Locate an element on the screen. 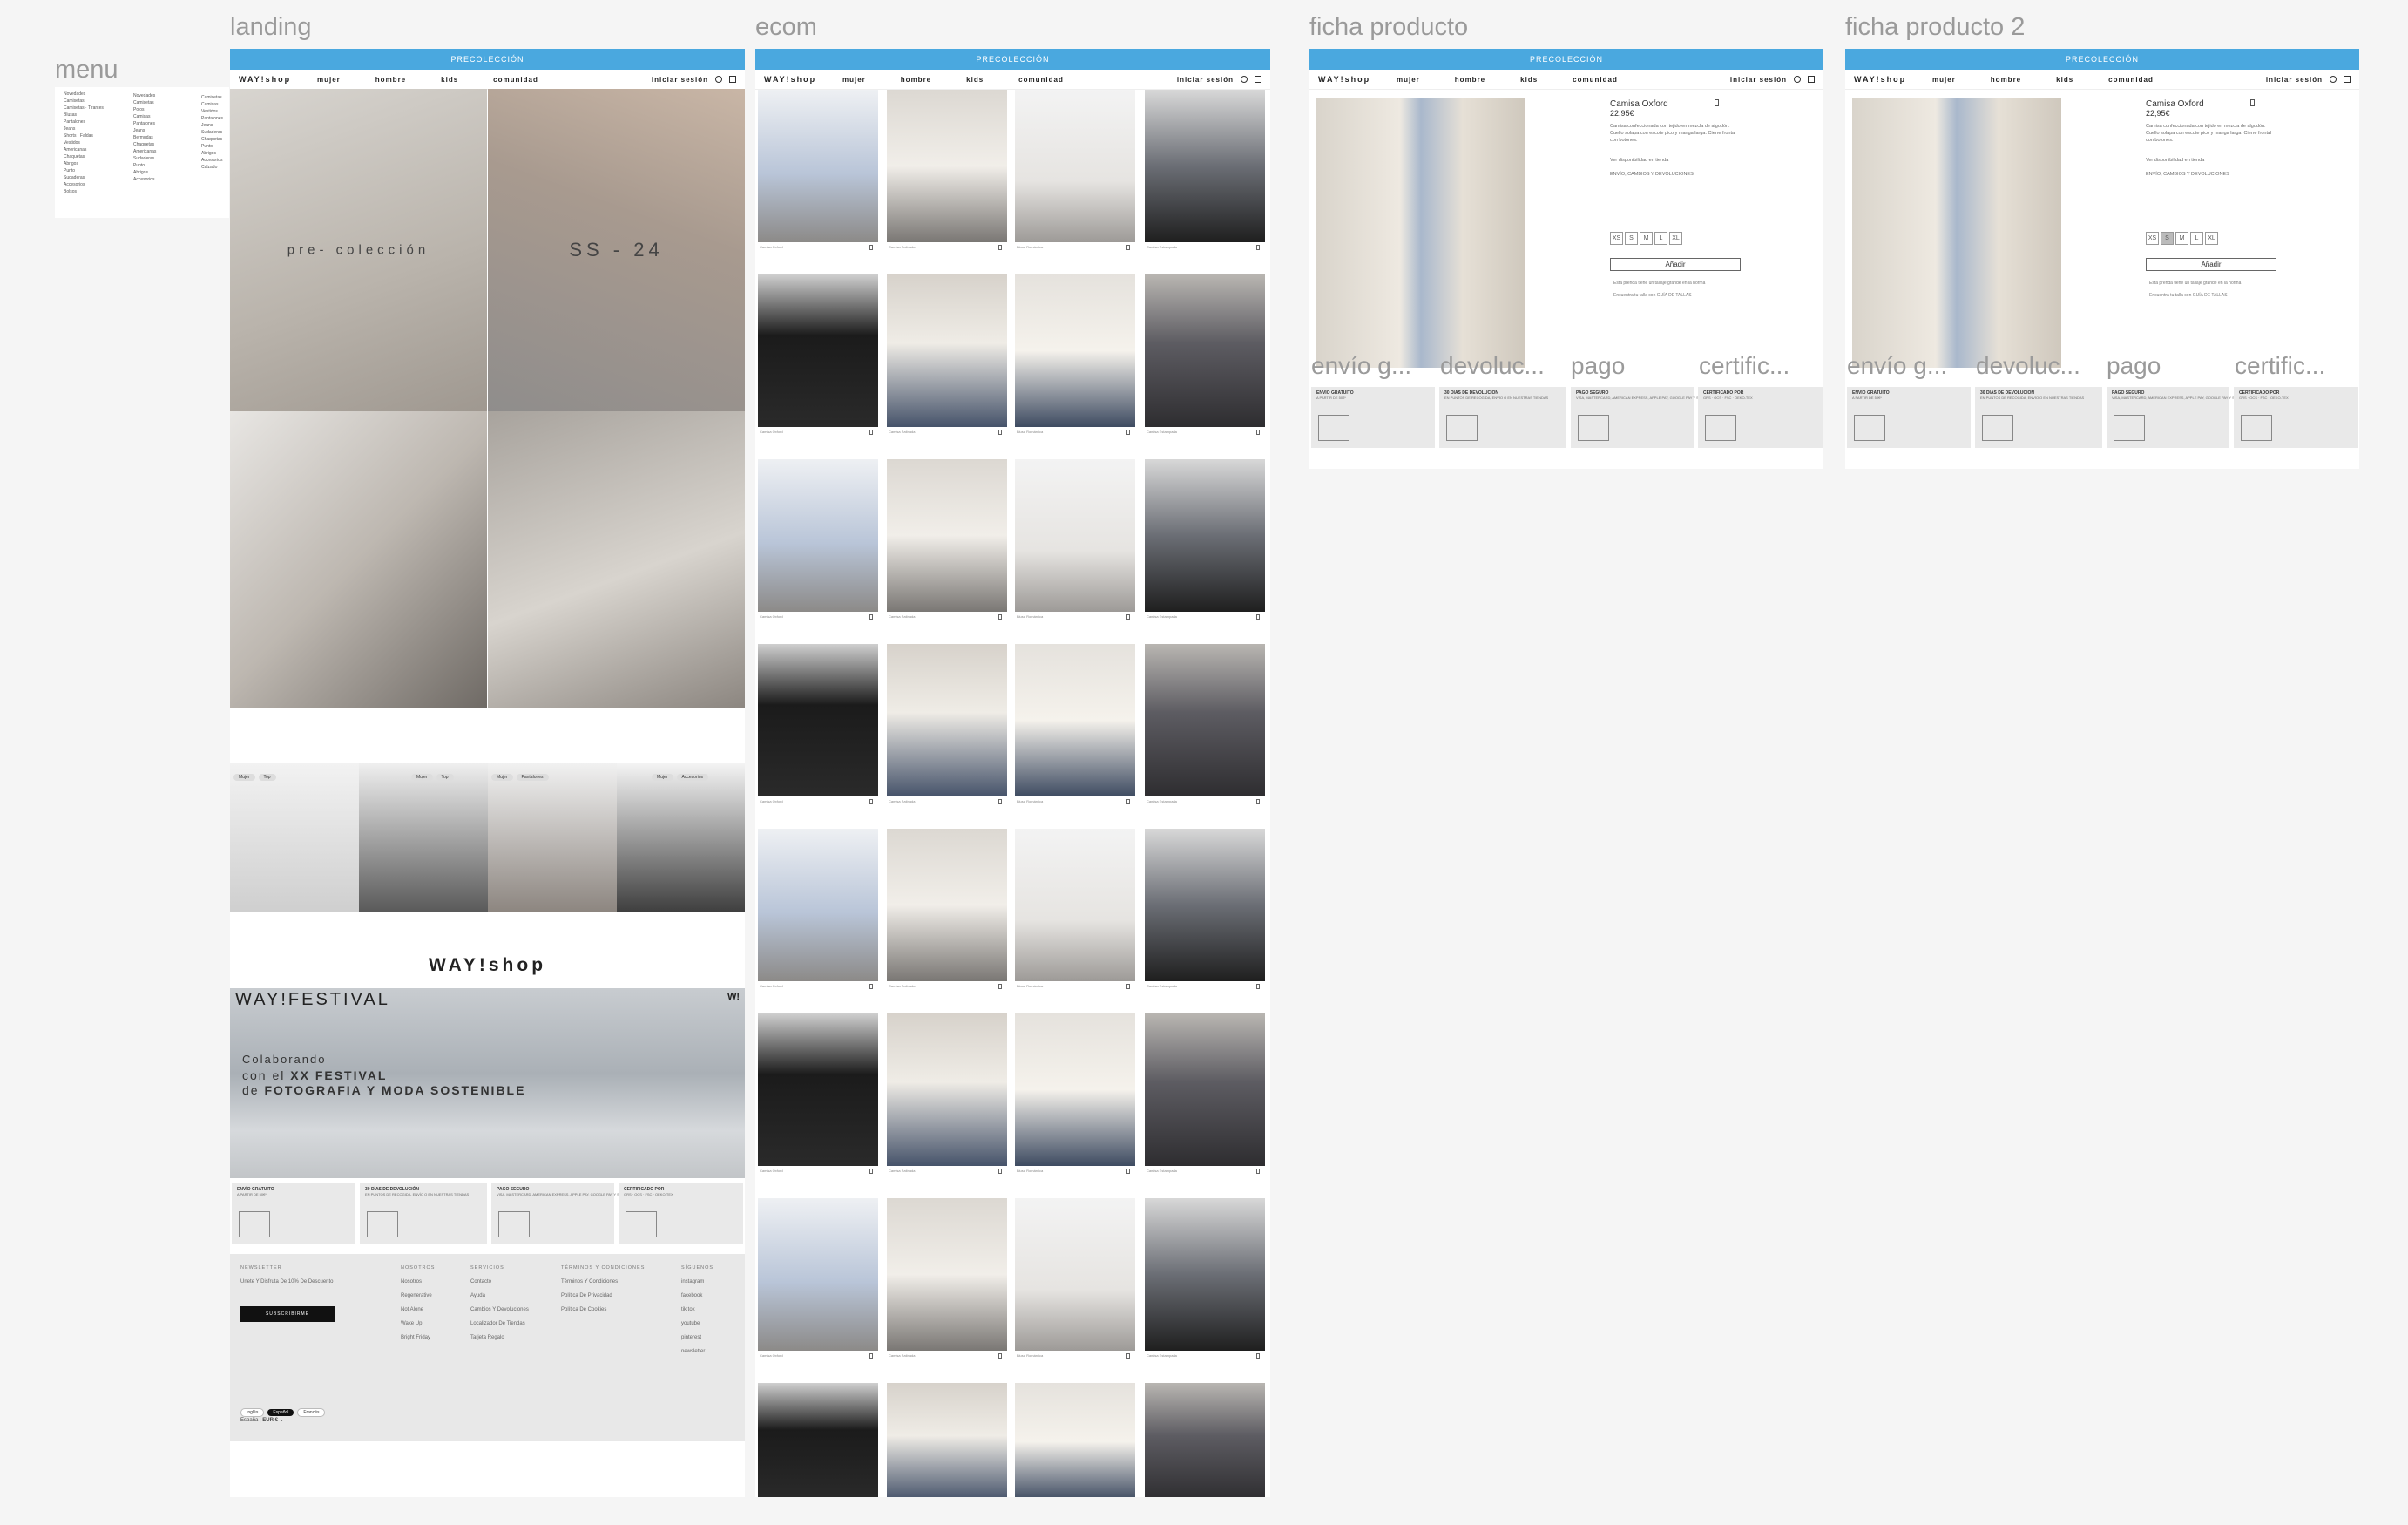 Image resolution: width=2408 pixels, height=1525 pixels. footer-link: Contacto is located at coordinates (499, 1282).